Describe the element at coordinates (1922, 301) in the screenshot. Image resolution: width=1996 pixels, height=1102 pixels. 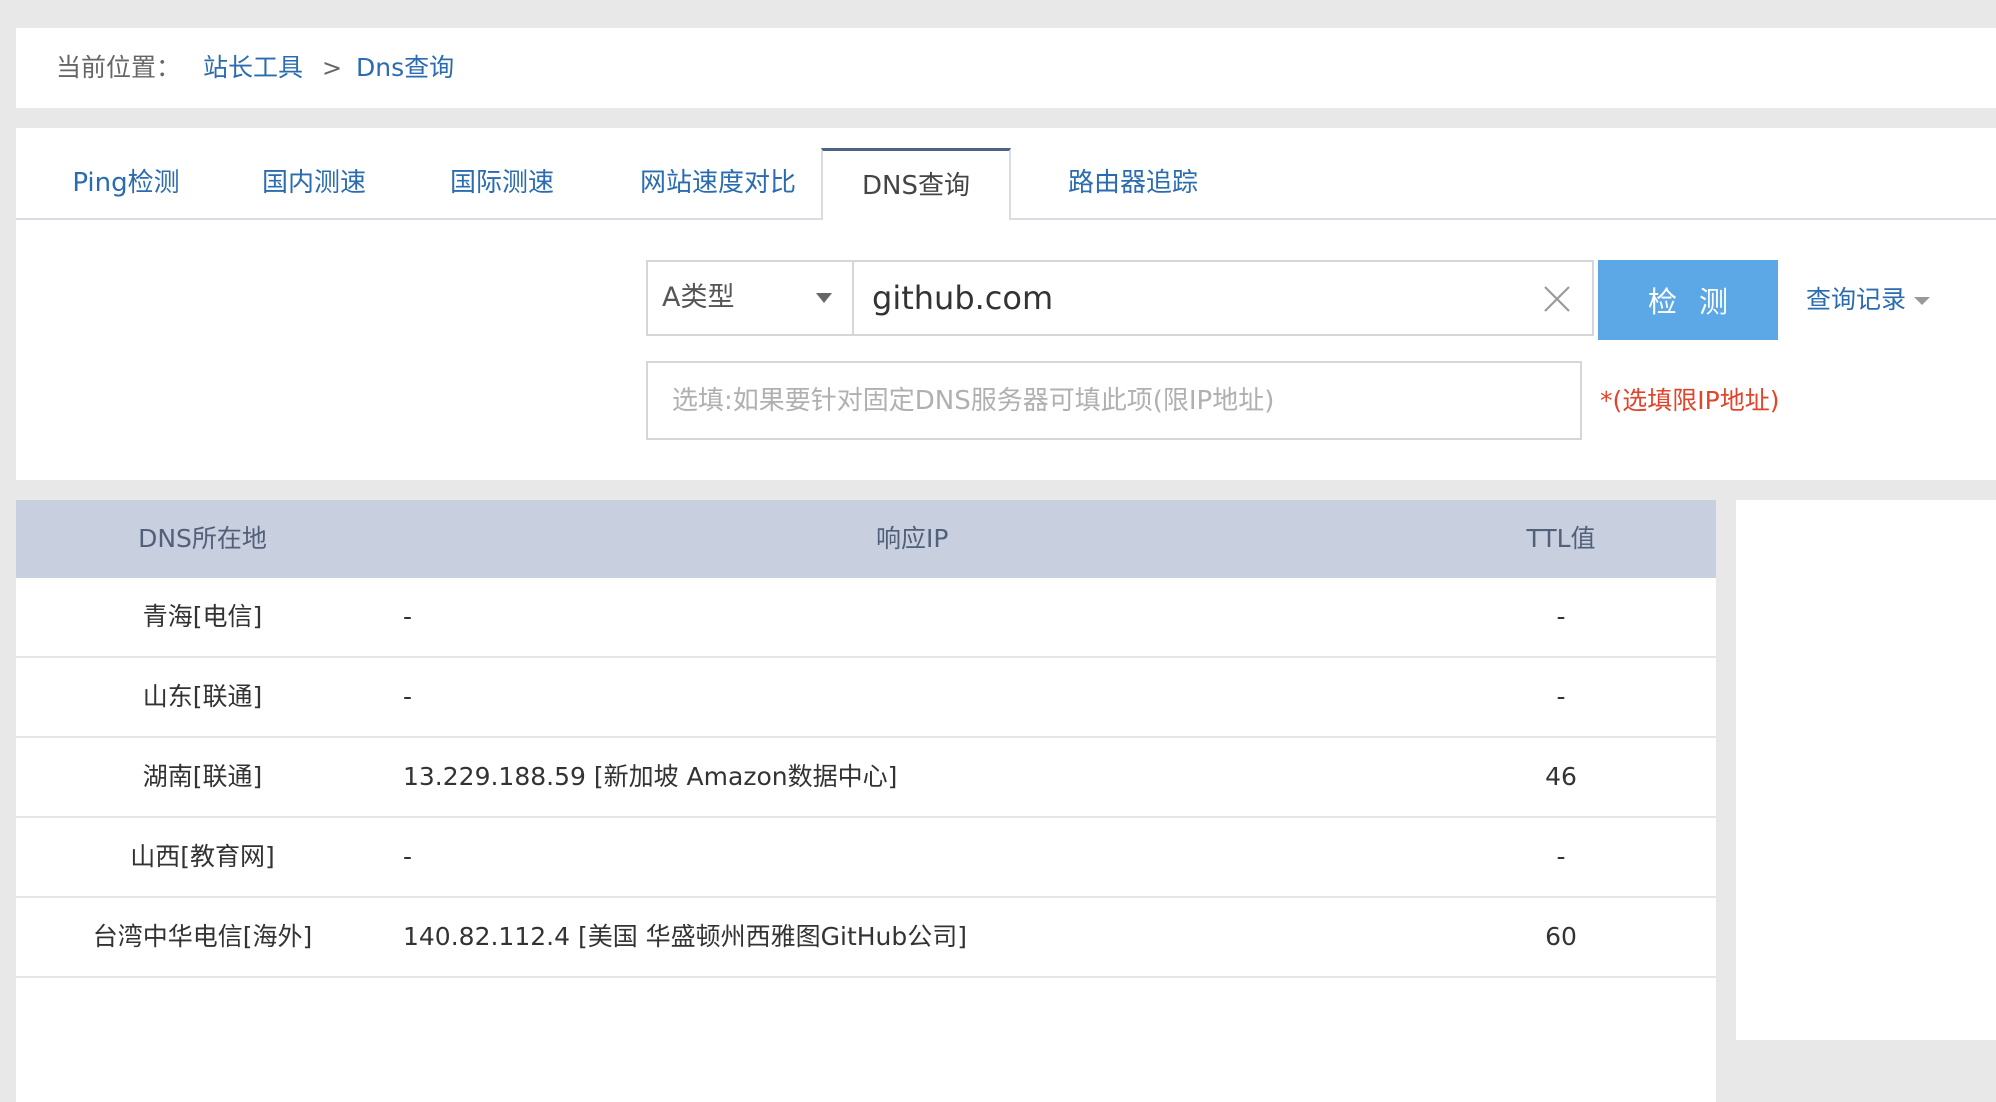
I see `caret-down-icon` at that location.